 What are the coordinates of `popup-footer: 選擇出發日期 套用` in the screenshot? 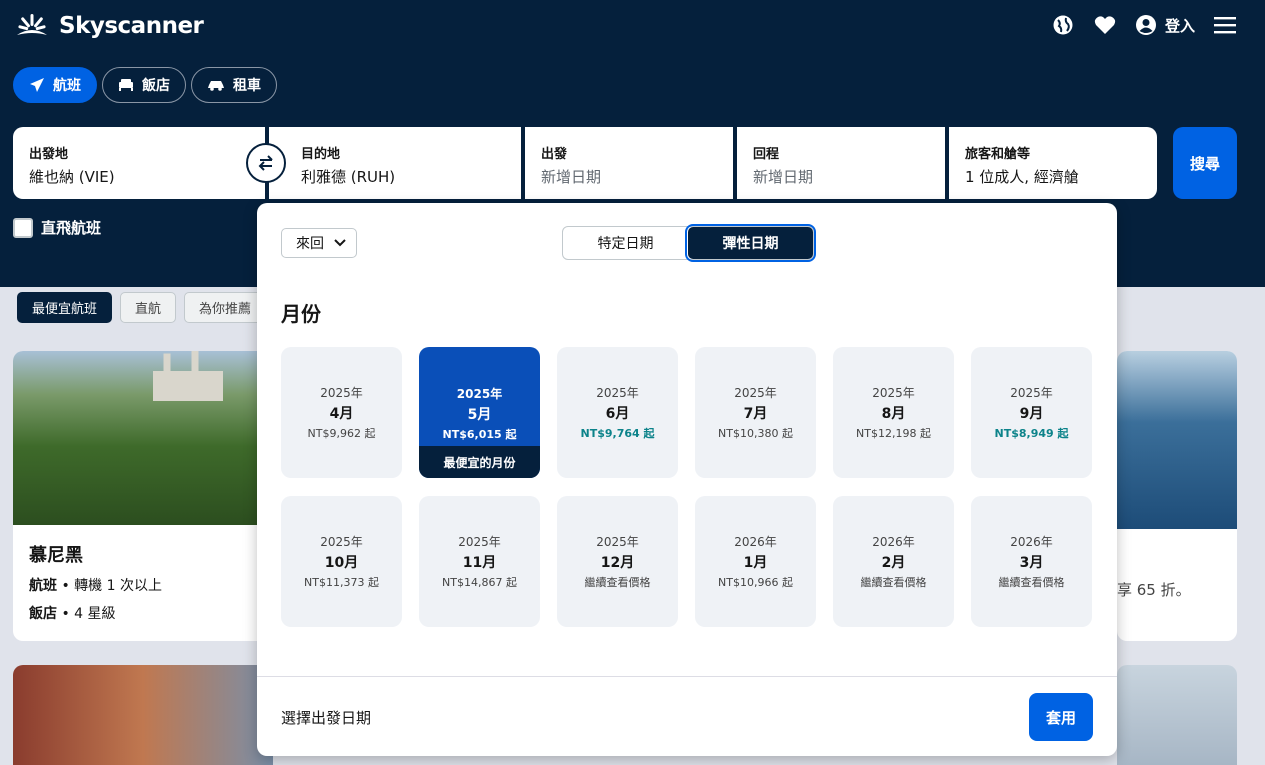 It's located at (687, 716).